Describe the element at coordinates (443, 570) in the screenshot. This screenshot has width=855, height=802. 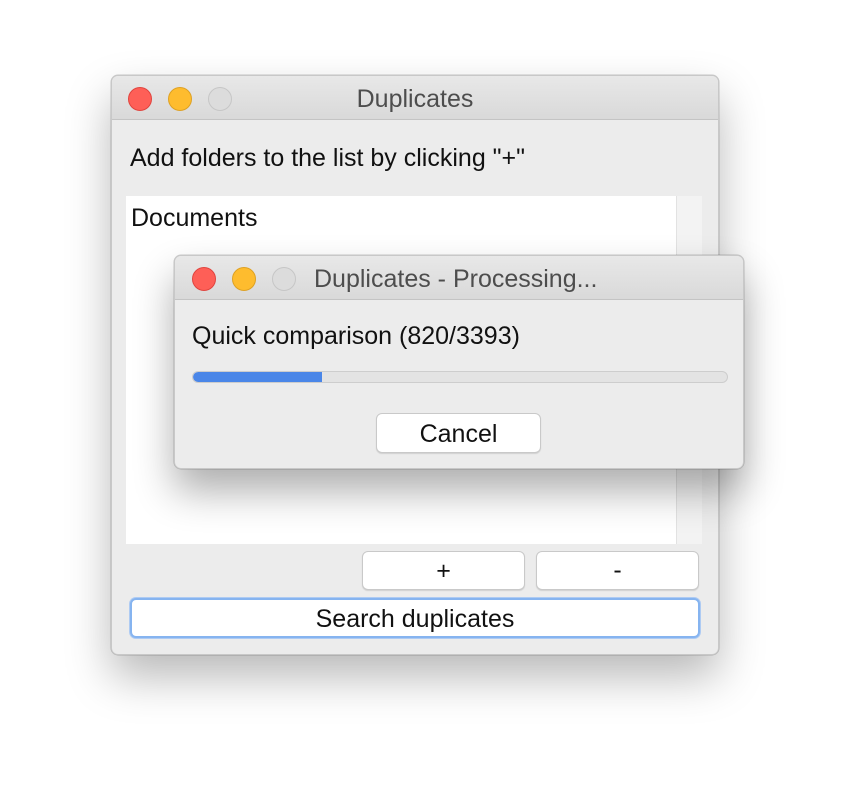
I see `add-folder-button: +` at that location.